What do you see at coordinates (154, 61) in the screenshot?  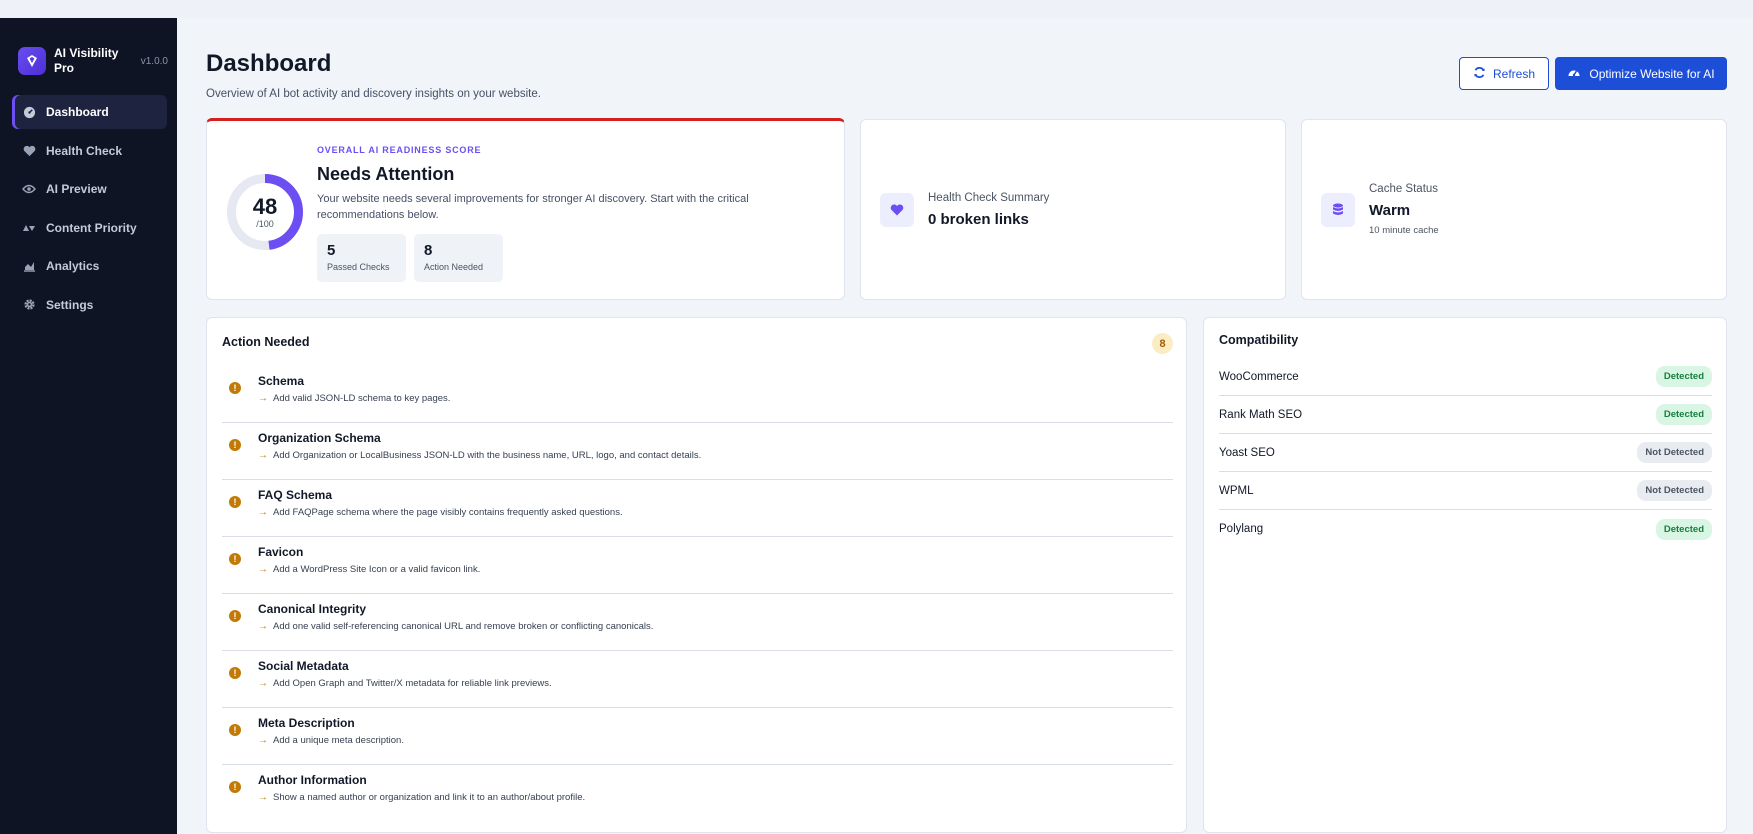 I see `app-version: v1.0.0` at bounding box center [154, 61].